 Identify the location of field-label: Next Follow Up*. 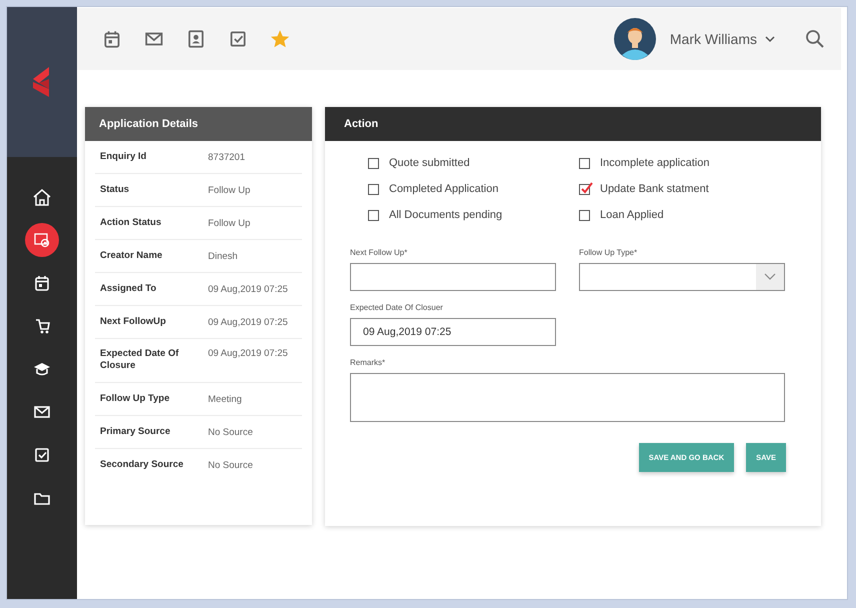
(379, 252).